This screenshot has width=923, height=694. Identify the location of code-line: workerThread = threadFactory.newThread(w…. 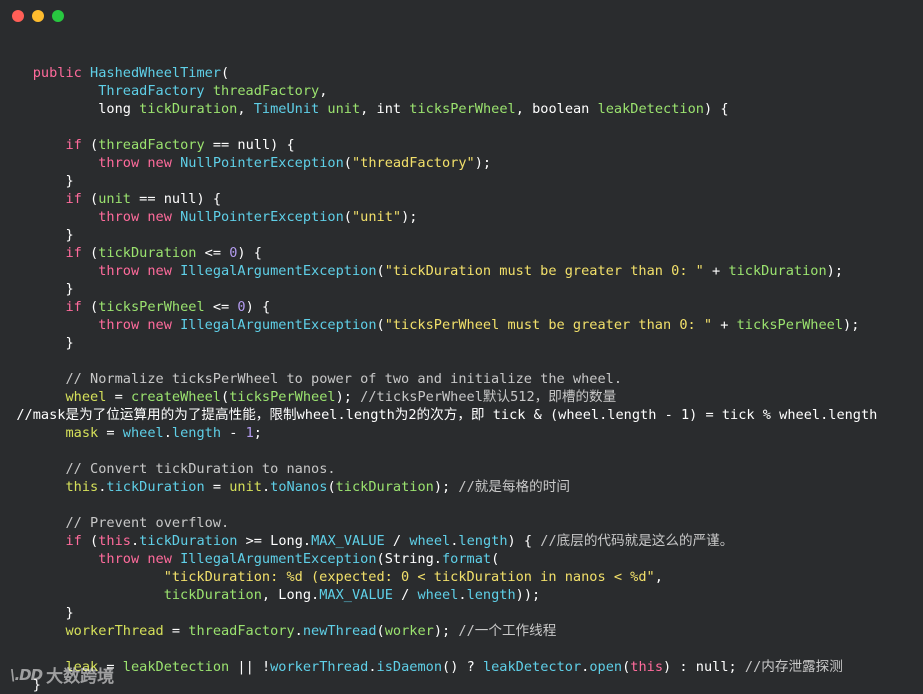
(461, 631).